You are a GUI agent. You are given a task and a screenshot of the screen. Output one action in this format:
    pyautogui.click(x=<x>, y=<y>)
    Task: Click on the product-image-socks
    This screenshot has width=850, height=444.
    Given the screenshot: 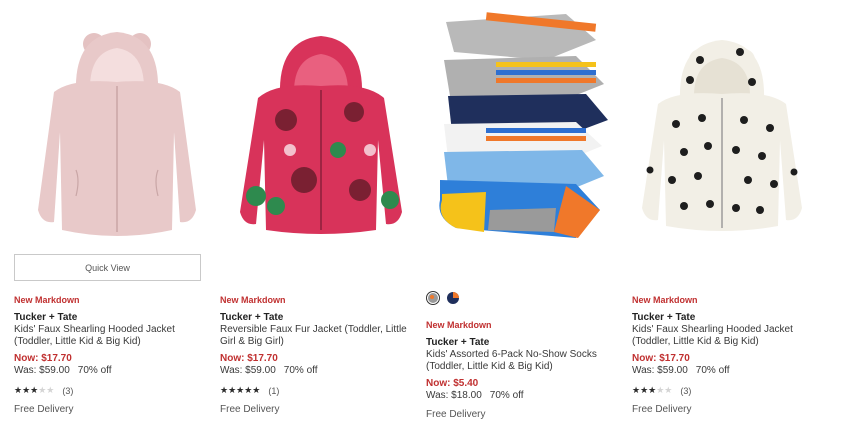 What is the action you would take?
    pyautogui.click(x=523, y=122)
    